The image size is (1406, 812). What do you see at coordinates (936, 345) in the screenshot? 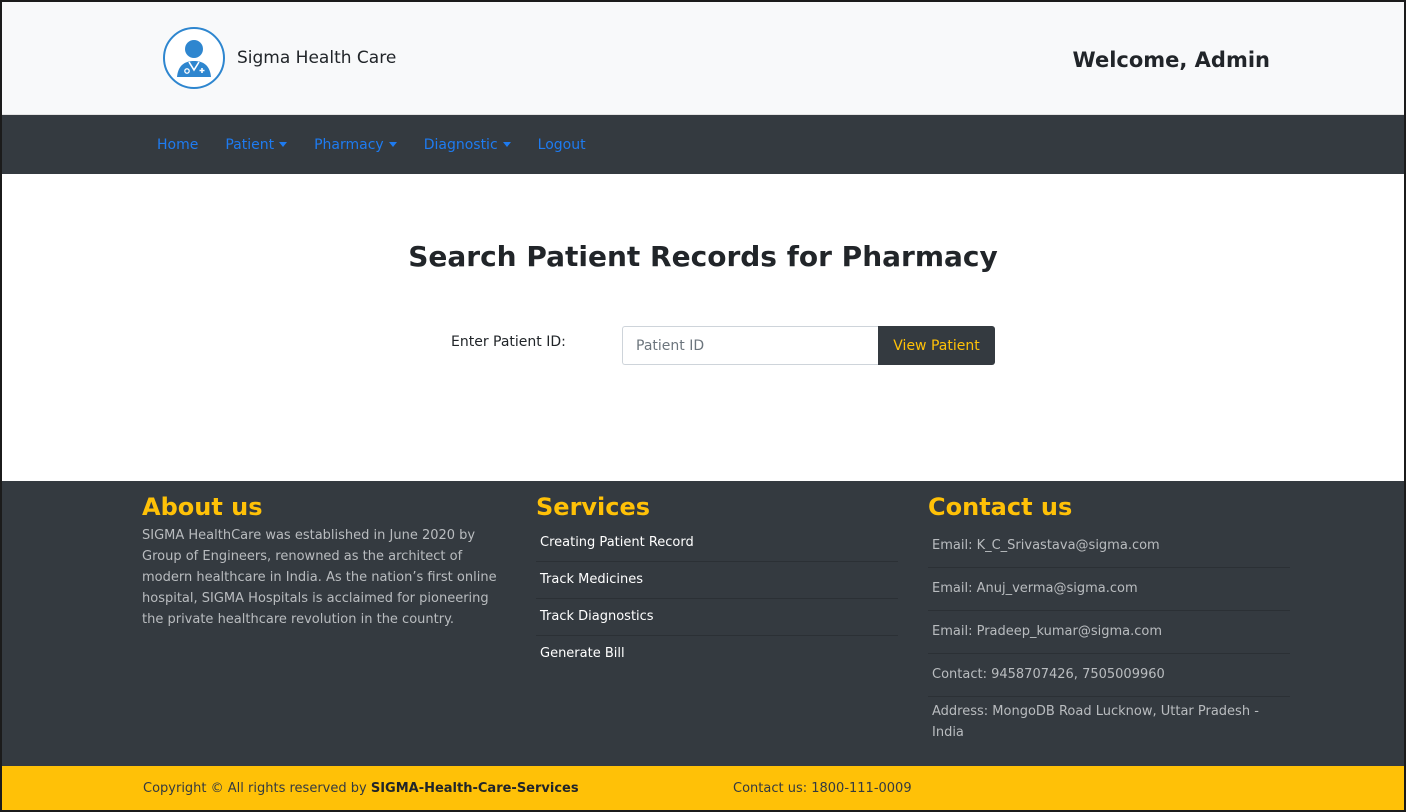
I see `view-patient-button: View Patient` at bounding box center [936, 345].